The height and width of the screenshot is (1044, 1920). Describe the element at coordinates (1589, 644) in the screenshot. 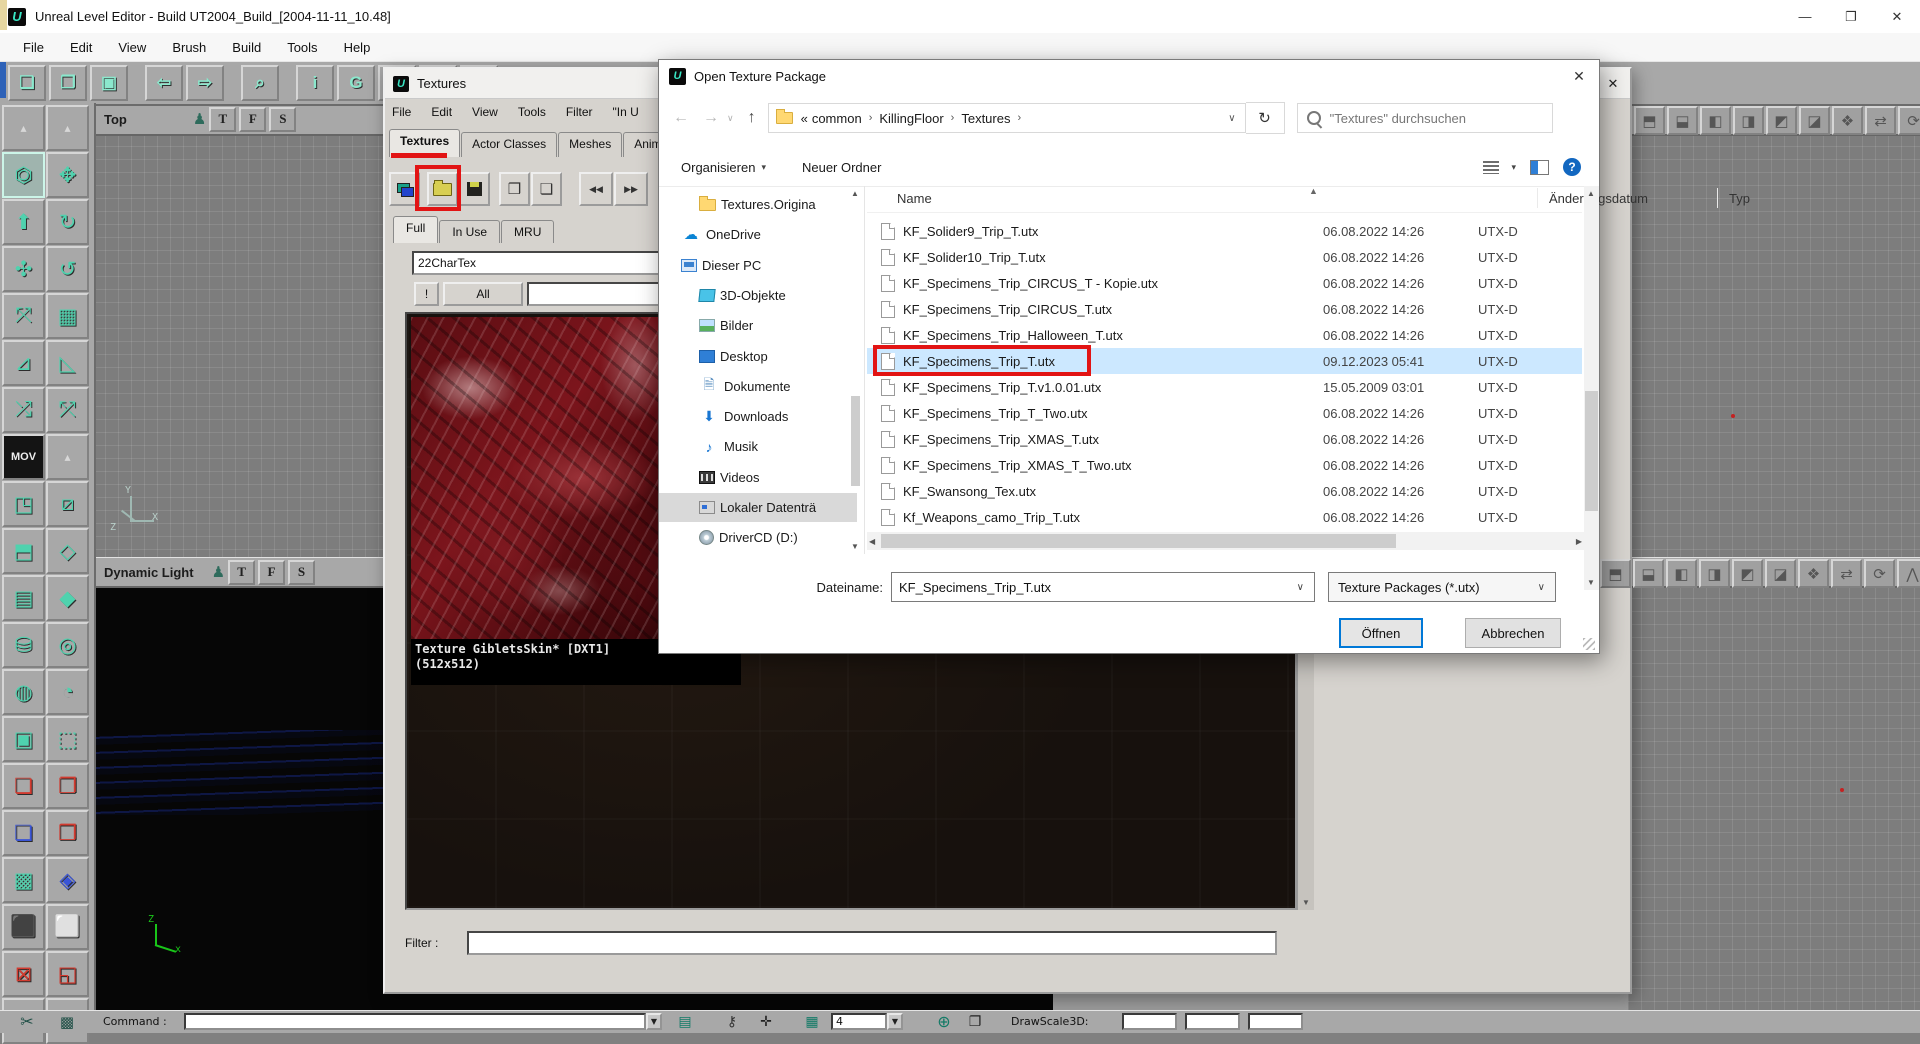

I see `resize-grip` at that location.